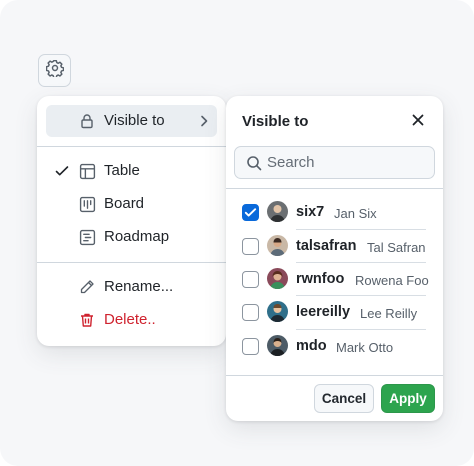  I want to click on user-row-leereilly: leereilly Lee Reilly, so click(334, 312).